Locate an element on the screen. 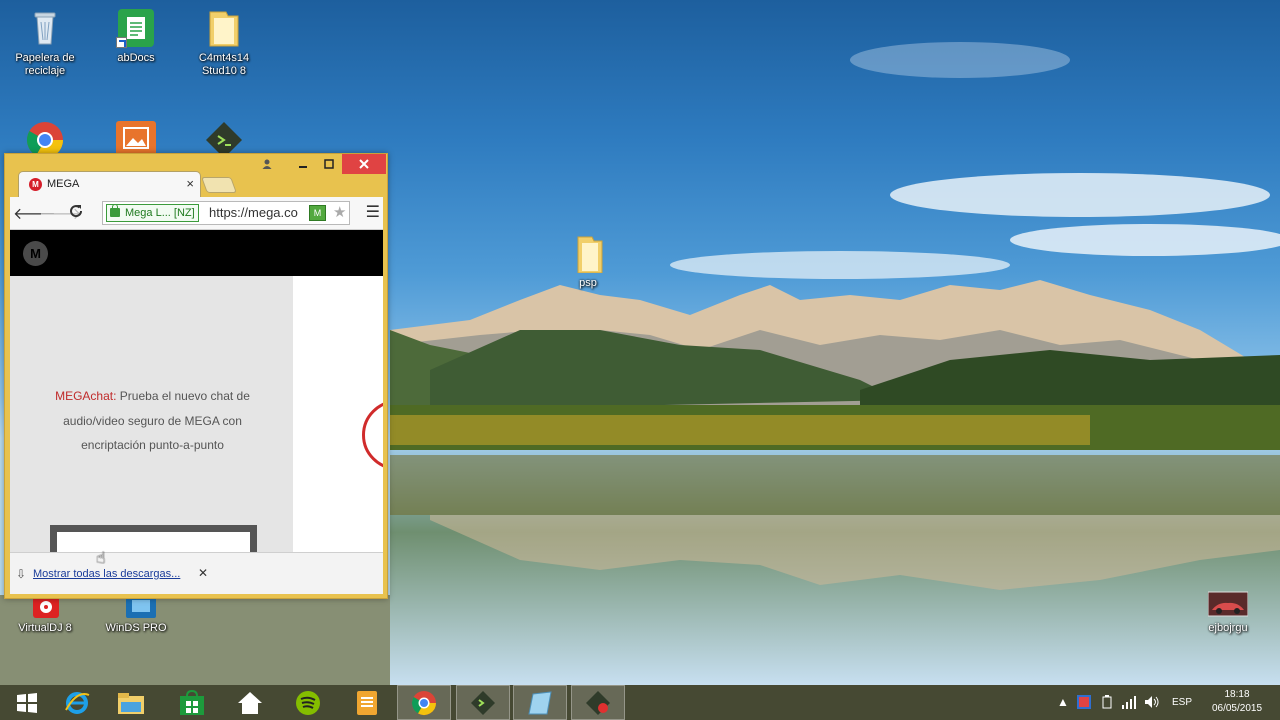 The width and height of the screenshot is (1280, 720). terminal-icon is located at coordinates (483, 702).